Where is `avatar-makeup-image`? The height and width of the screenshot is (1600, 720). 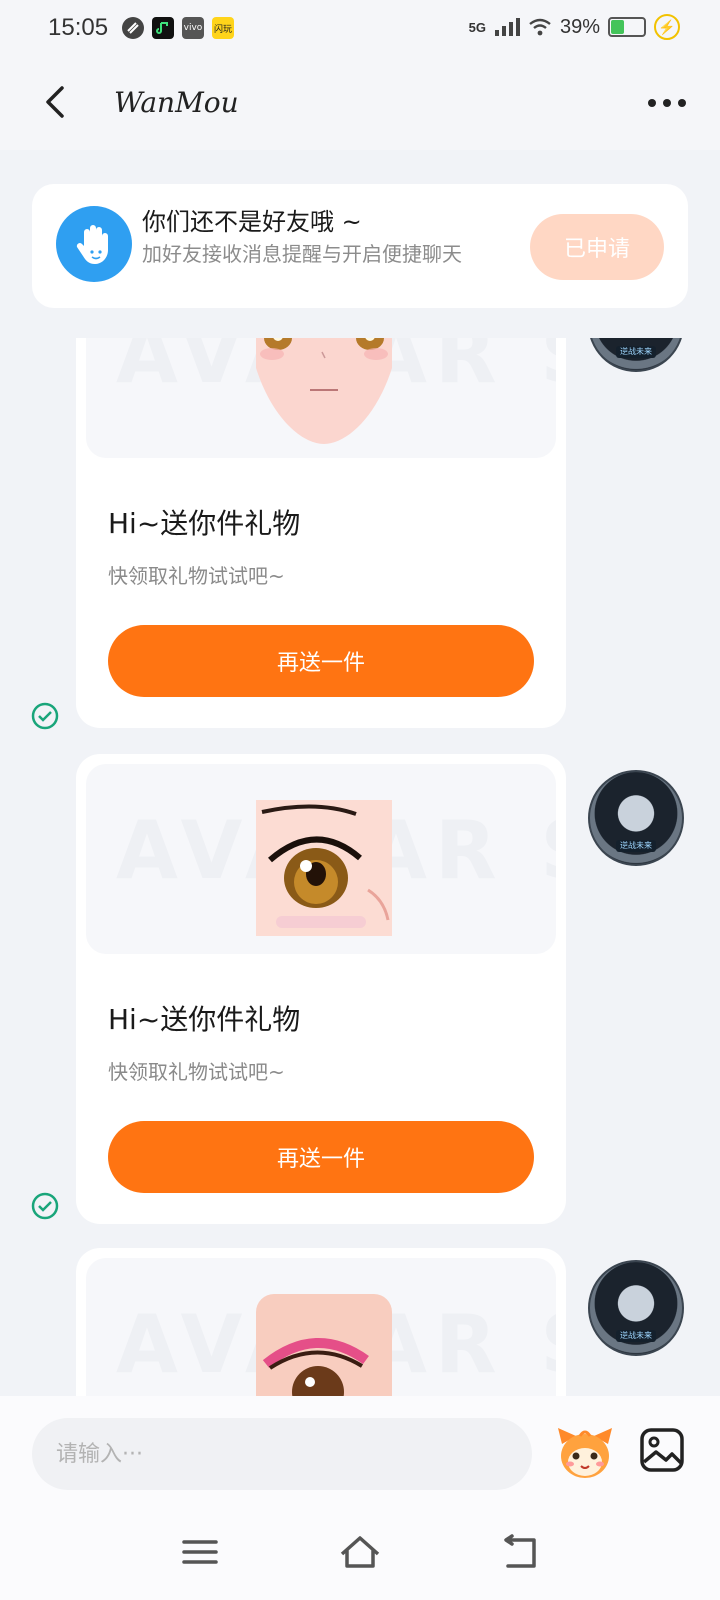 avatar-makeup-image is located at coordinates (324, 1345).